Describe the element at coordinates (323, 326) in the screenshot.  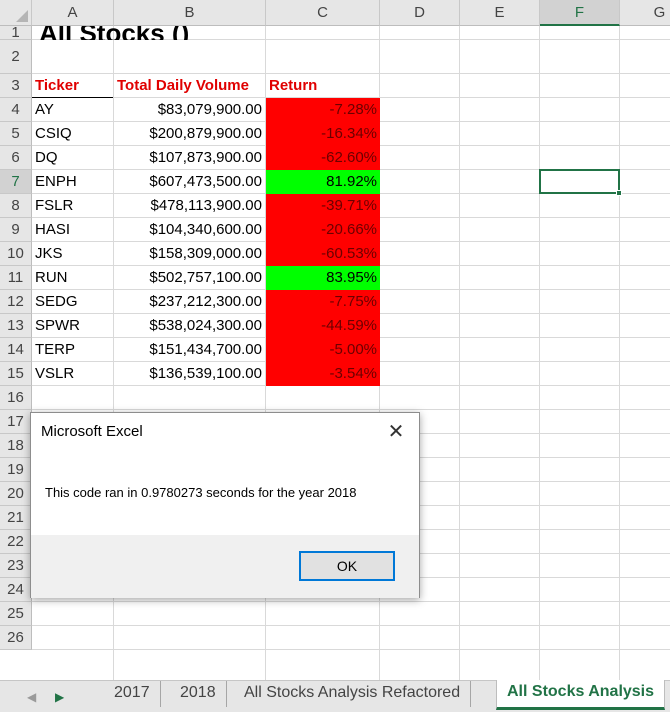
I see `return-cell: -44.59%` at that location.